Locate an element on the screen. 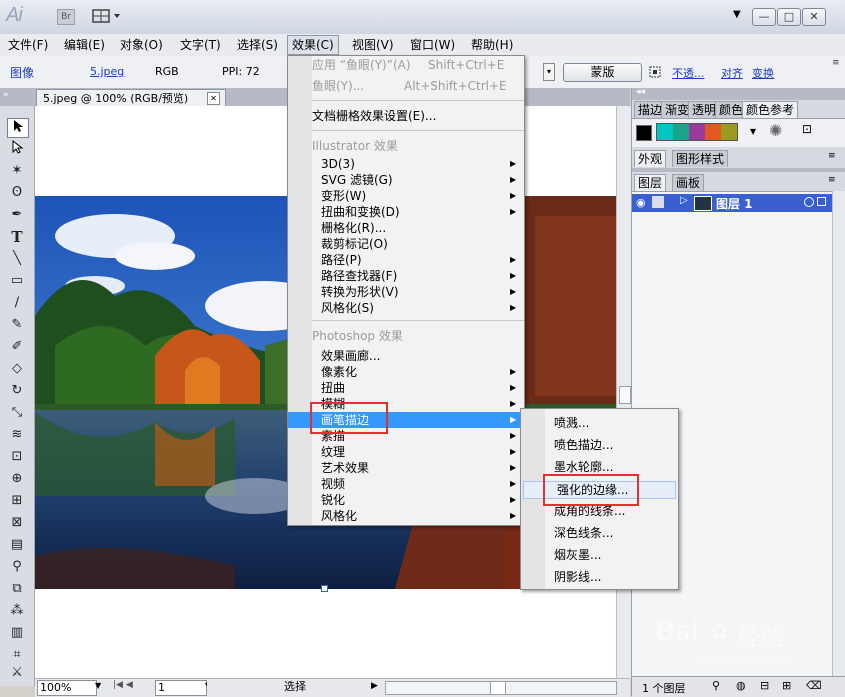  menu-item-illustrator-2: 变形(W) ▶ is located at coordinates (406, 196).